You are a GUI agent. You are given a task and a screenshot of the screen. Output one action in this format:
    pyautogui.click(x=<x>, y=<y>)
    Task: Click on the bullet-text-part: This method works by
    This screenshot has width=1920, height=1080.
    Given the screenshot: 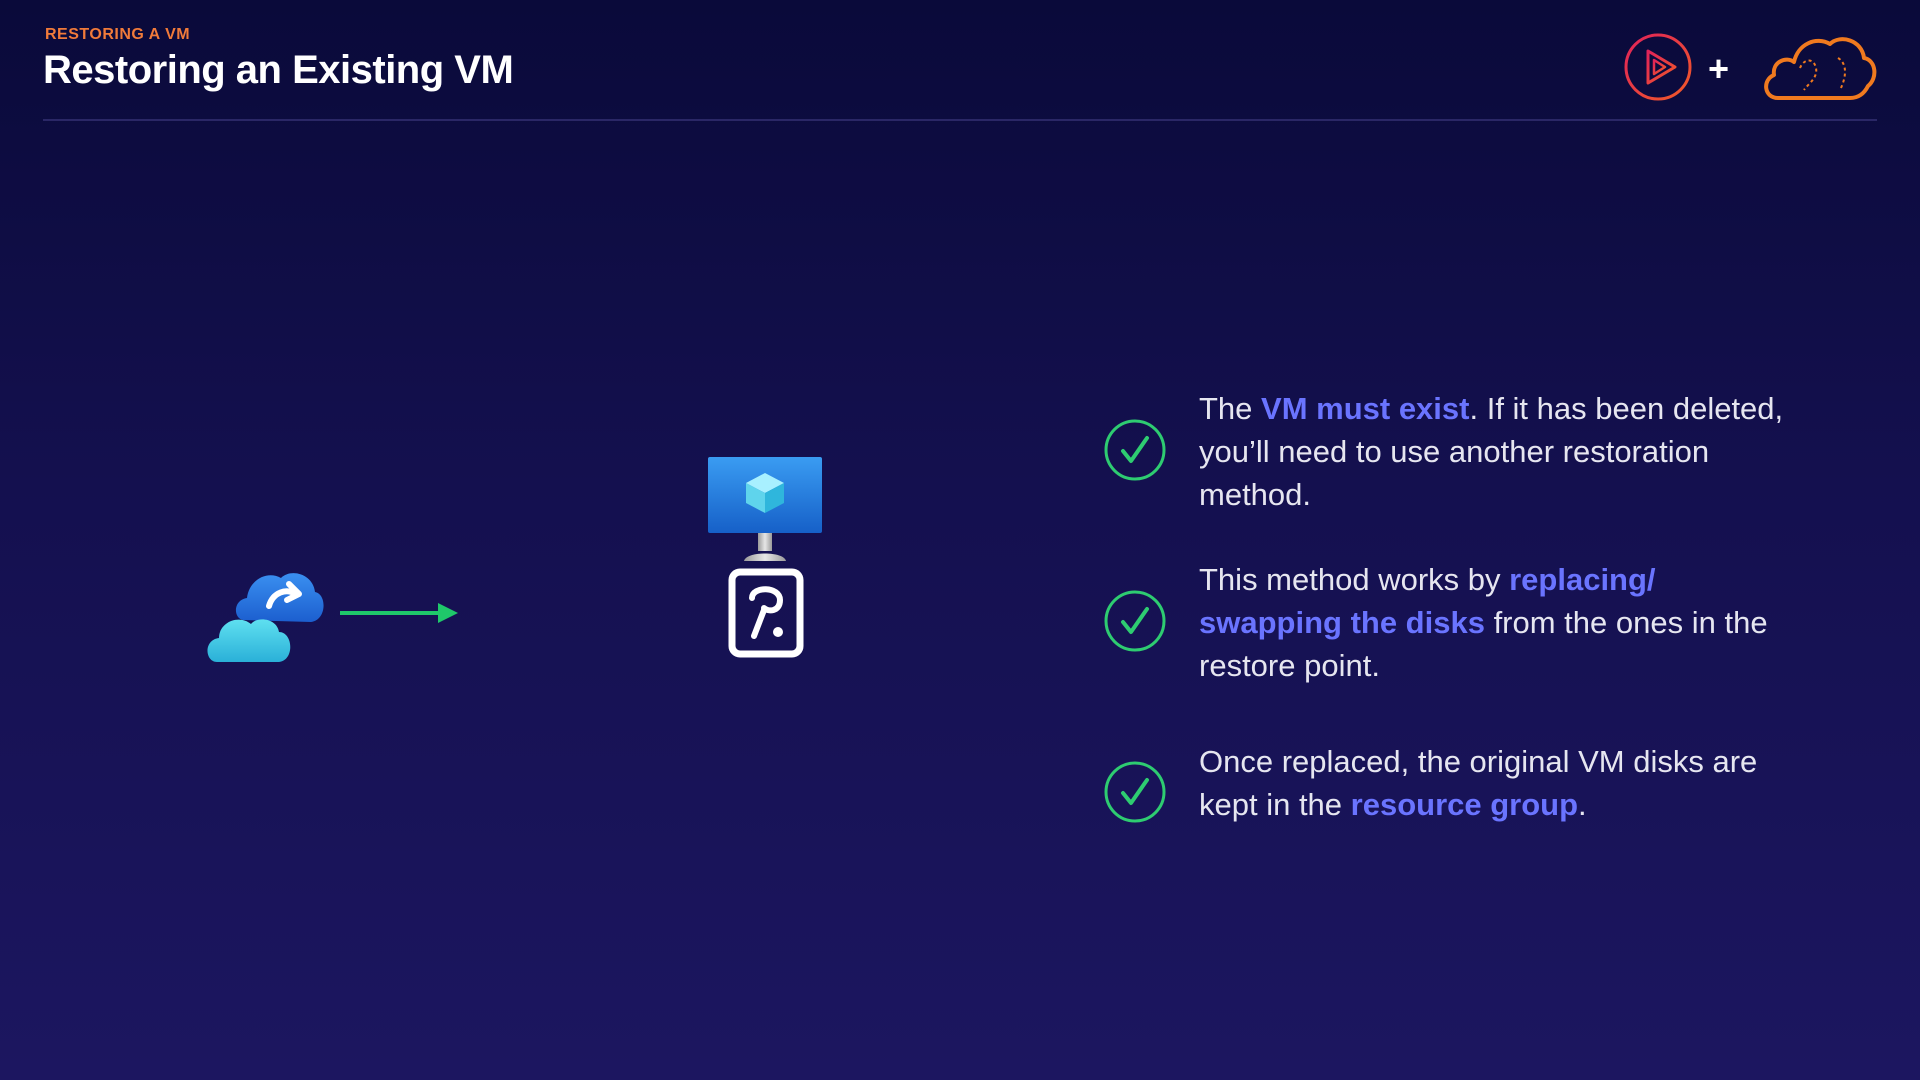 What is the action you would take?
    pyautogui.click(x=1354, y=579)
    